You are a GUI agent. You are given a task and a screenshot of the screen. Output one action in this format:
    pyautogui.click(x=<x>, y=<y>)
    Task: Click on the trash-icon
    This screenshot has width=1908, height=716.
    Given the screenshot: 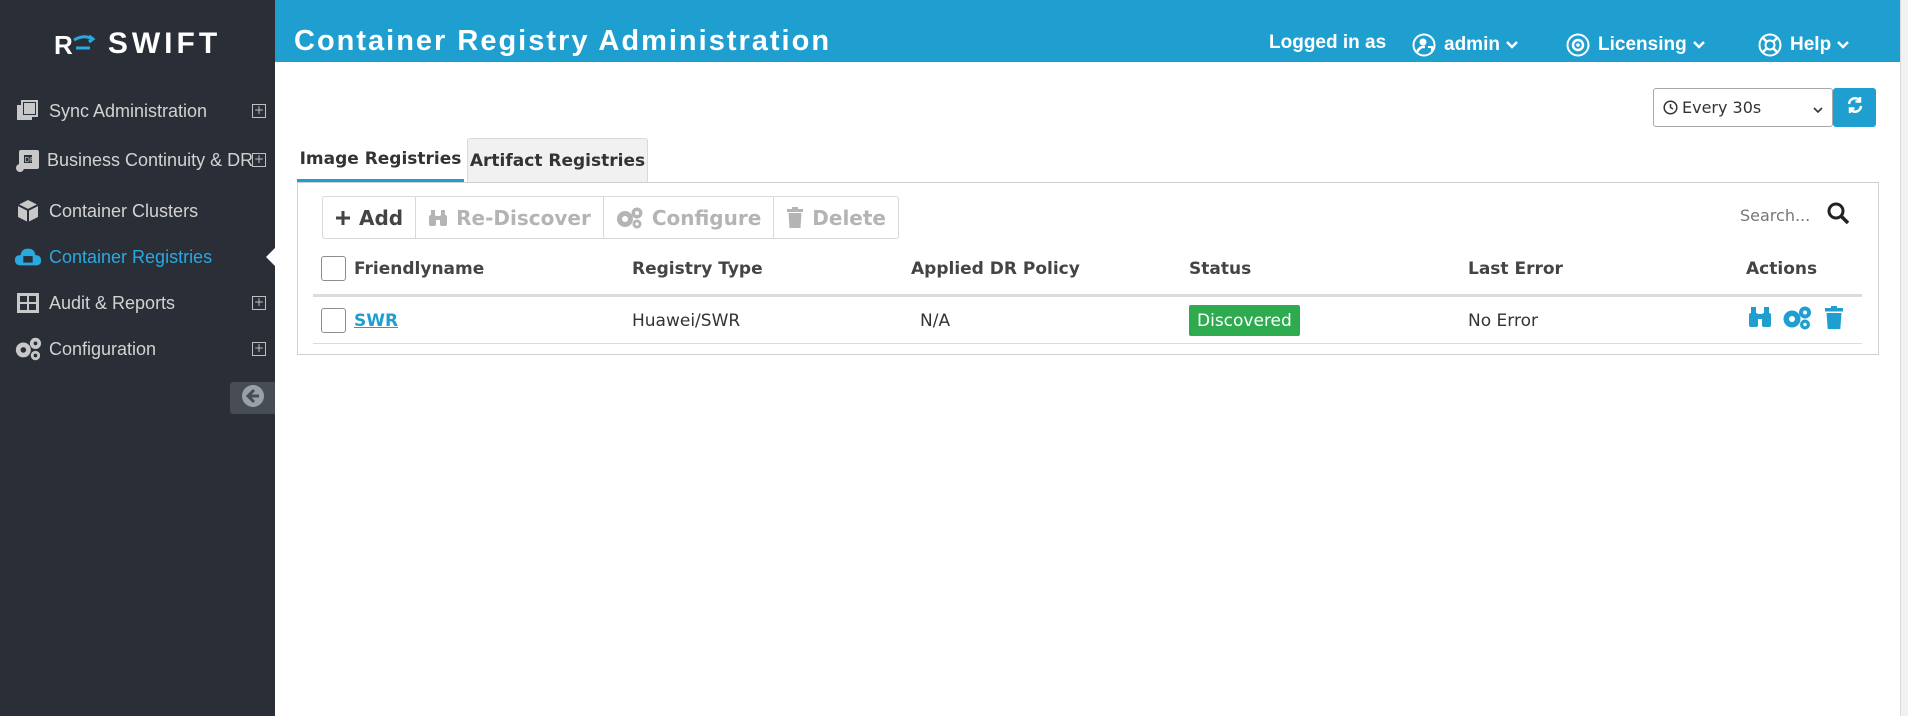 What is the action you would take?
    pyautogui.click(x=795, y=217)
    